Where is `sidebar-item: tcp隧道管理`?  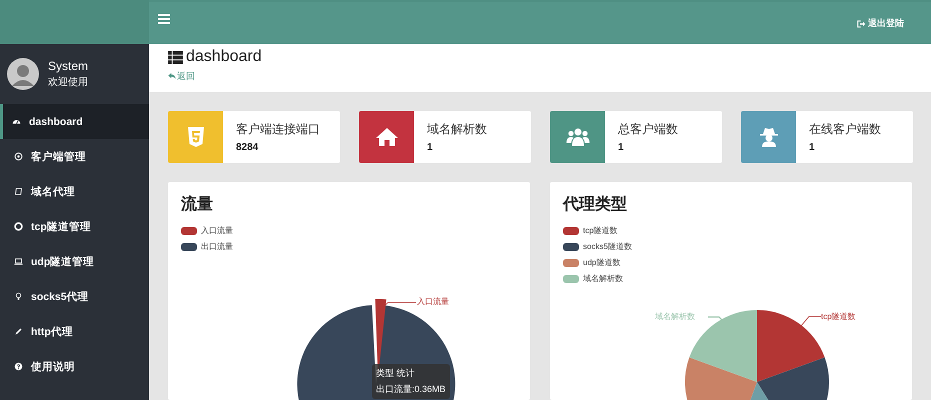 sidebar-item: tcp隧道管理 is located at coordinates (74, 226).